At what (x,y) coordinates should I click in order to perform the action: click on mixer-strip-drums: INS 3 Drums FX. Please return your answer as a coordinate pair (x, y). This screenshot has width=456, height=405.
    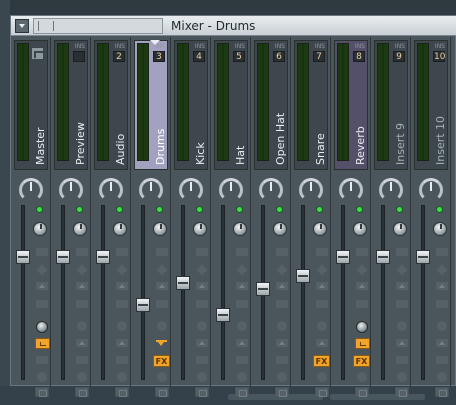
    Looking at the image, I should click on (151, 217).